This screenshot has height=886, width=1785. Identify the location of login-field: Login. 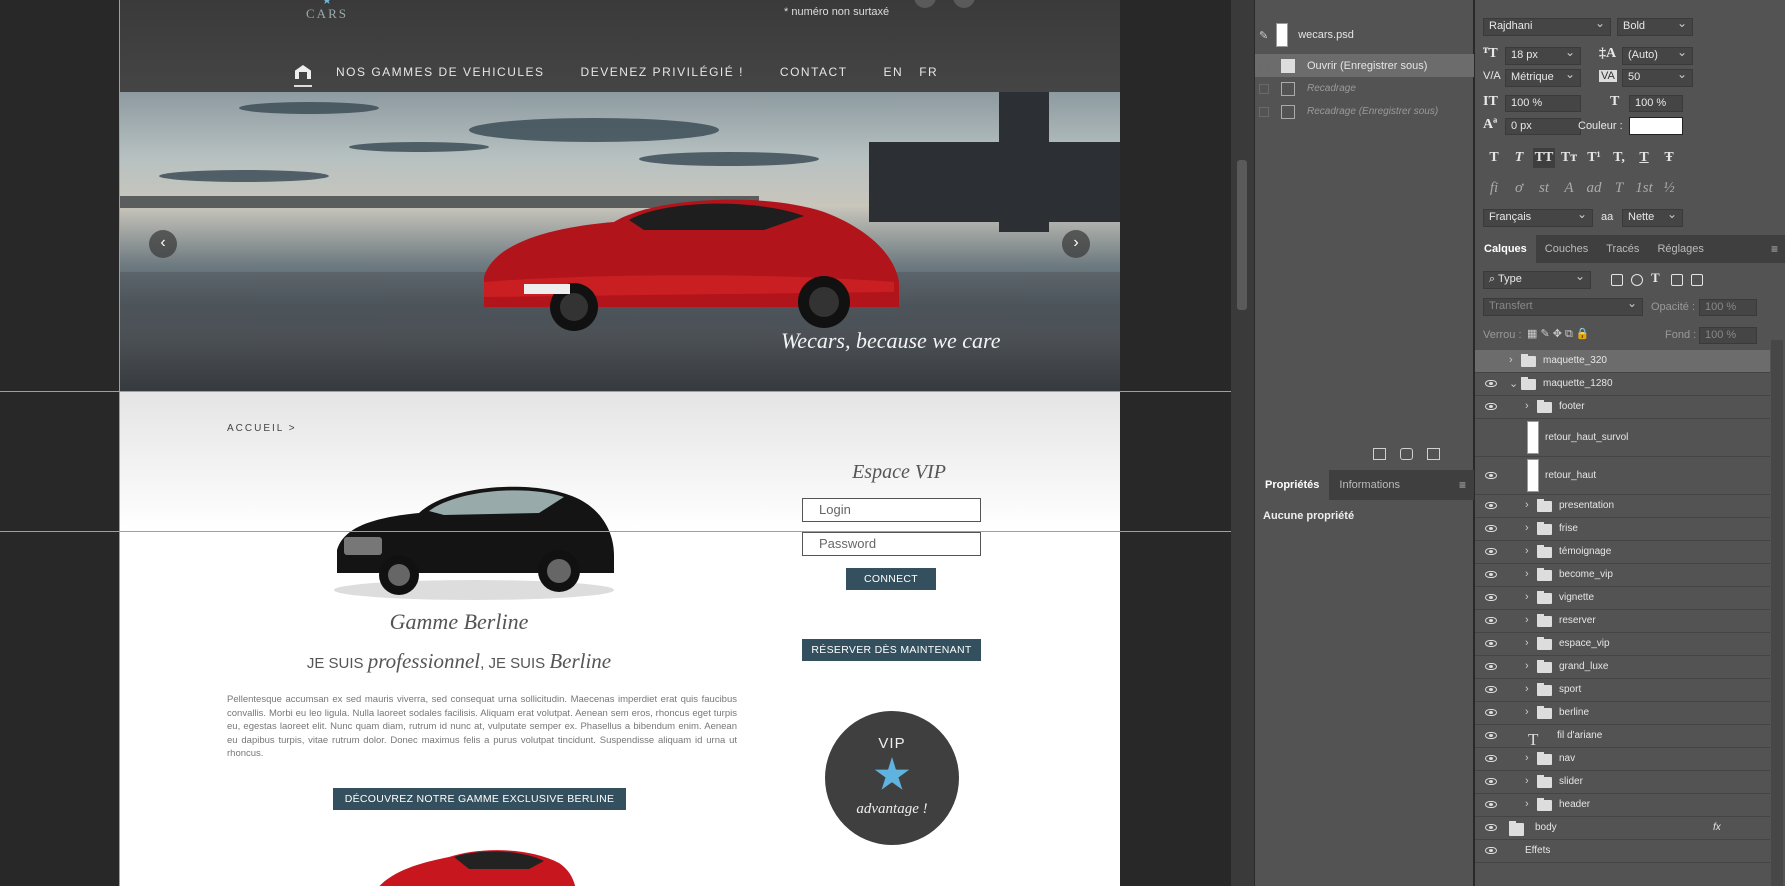
(891, 510).